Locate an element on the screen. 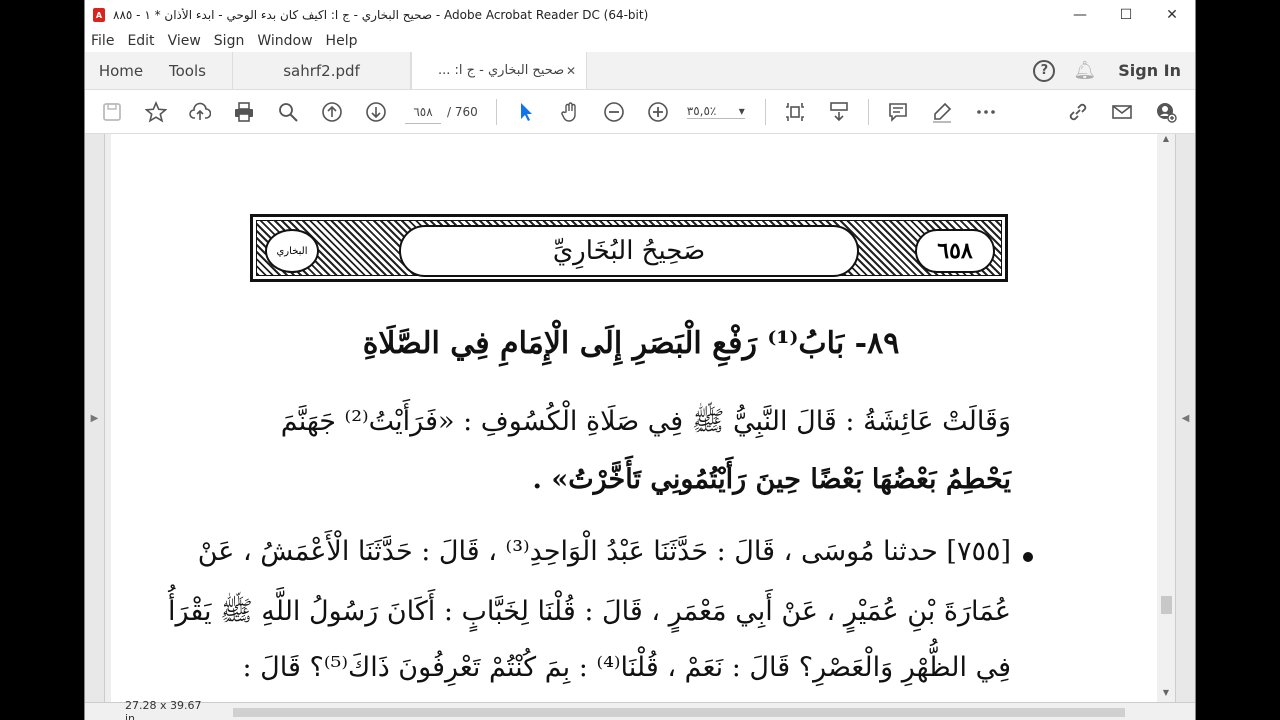 This screenshot has width=1280, height=720. email-icon is located at coordinates (1122, 112).